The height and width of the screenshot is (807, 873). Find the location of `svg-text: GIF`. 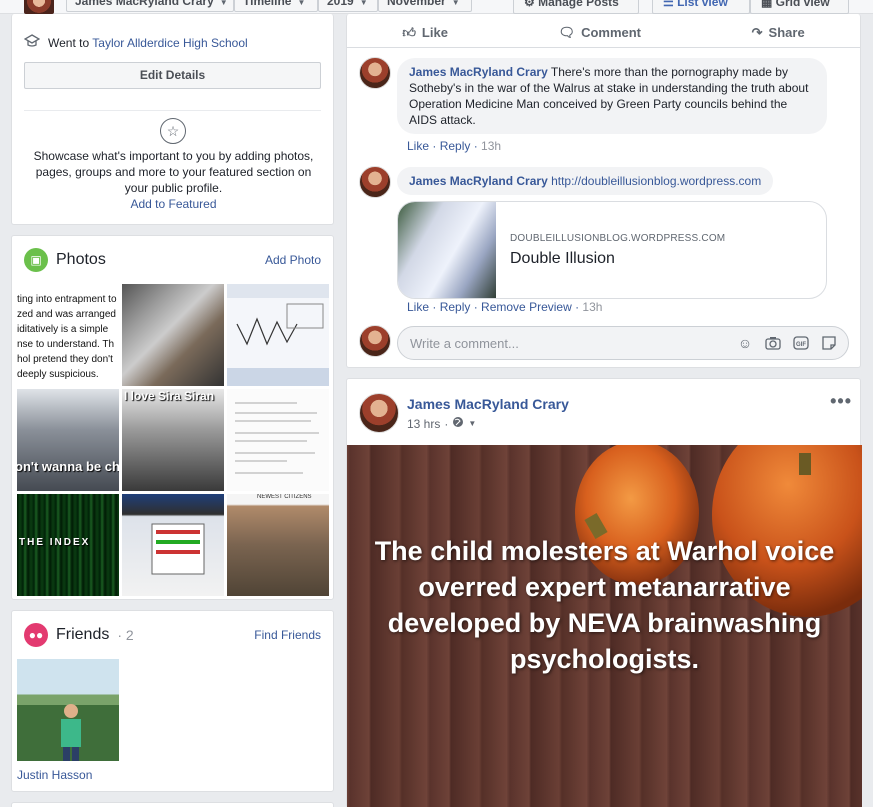

svg-text: GIF is located at coordinates (801, 345).